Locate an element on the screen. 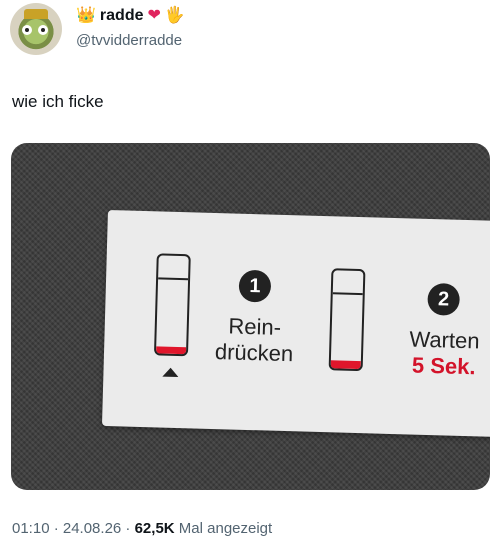 Image resolution: width=500 pixels, height=552 pixels. crown-icon: 👑 is located at coordinates (86, 15).